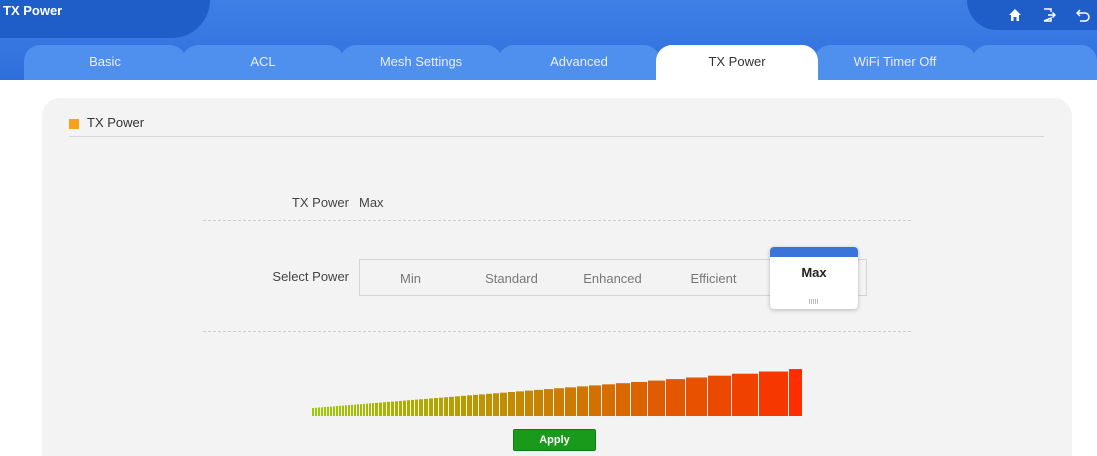 The width and height of the screenshot is (1097, 456). Describe the element at coordinates (1083, 15) in the screenshot. I see `back-icon` at that location.